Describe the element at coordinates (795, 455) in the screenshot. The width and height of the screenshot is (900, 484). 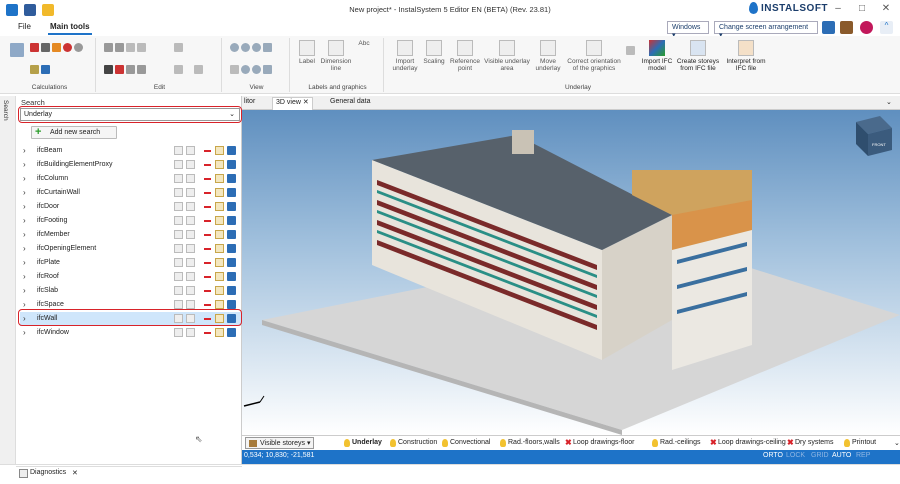
I see `status-mode-toggle: LOCK` at that location.